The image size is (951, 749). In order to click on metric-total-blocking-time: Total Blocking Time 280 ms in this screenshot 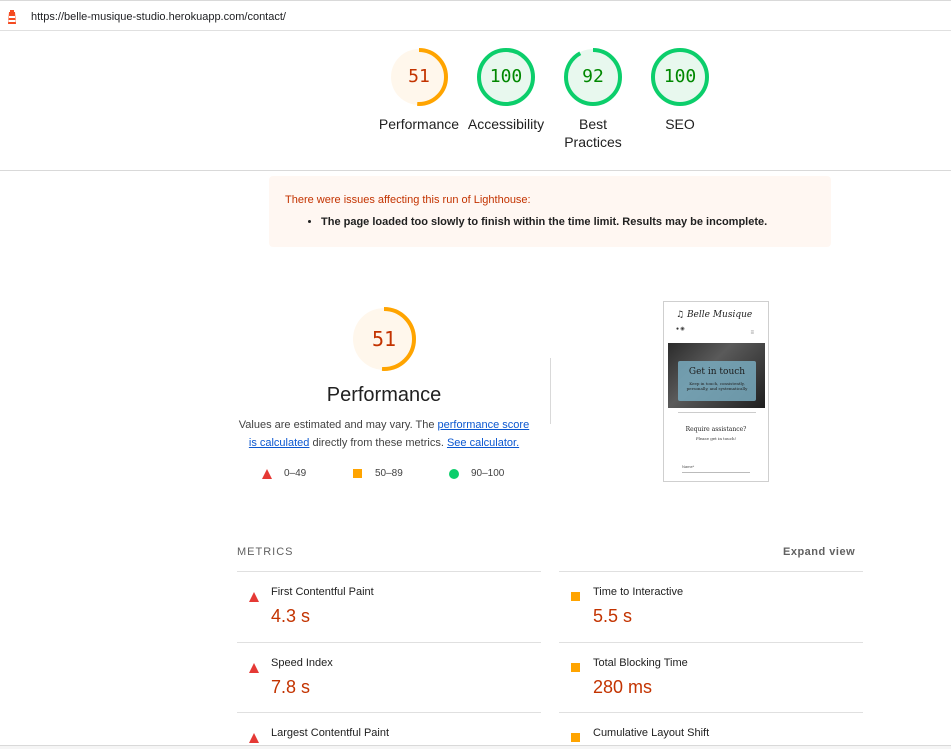, I will do `click(711, 677)`.